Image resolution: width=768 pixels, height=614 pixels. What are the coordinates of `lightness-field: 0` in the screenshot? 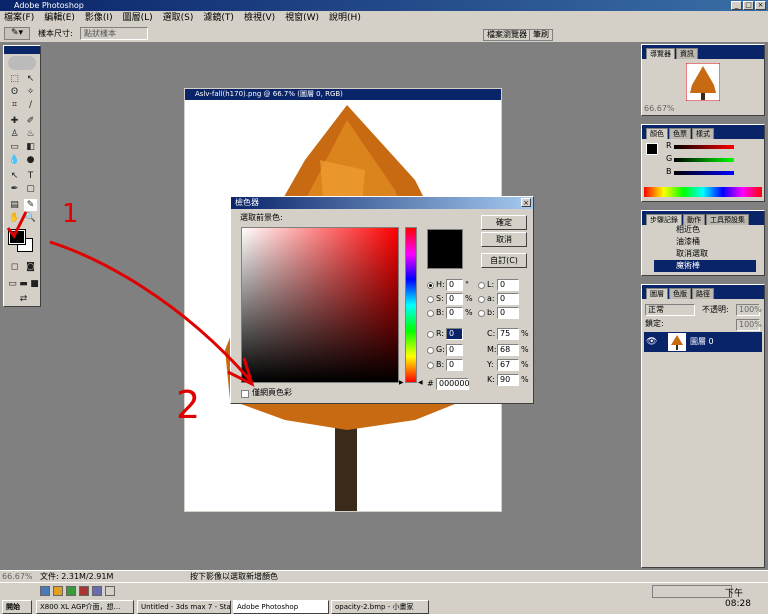 It's located at (508, 285).